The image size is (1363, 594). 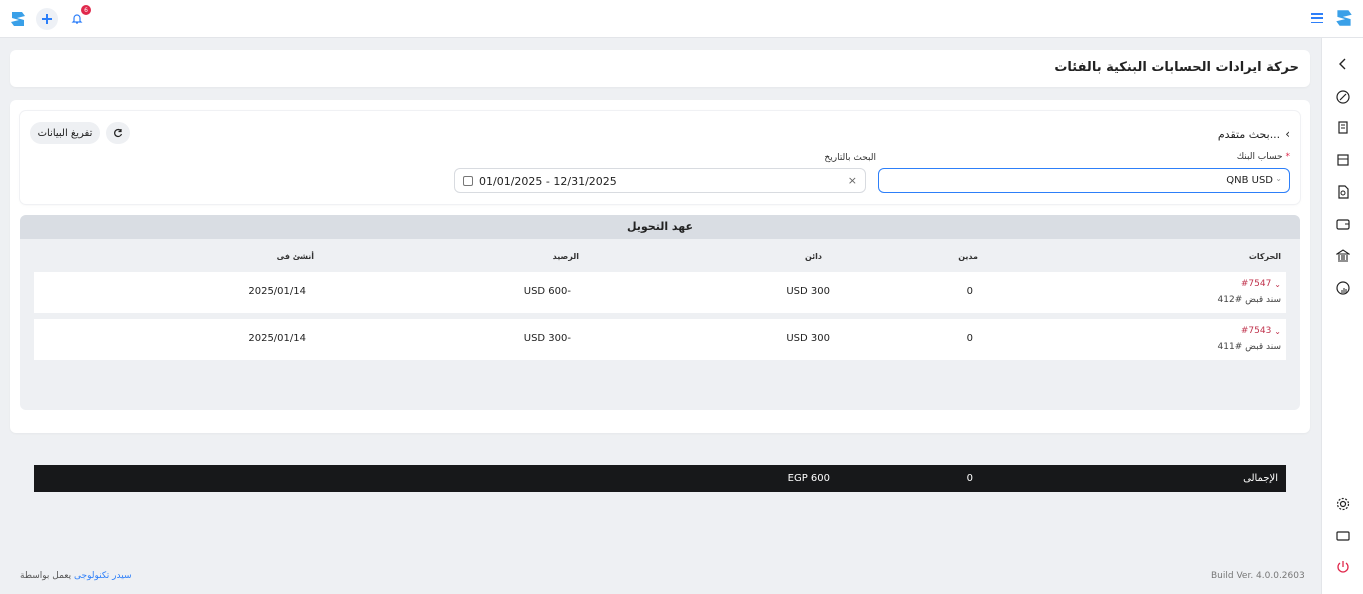 What do you see at coordinates (295, 256) in the screenshot?
I see `header-created: أنشئ فى` at bounding box center [295, 256].